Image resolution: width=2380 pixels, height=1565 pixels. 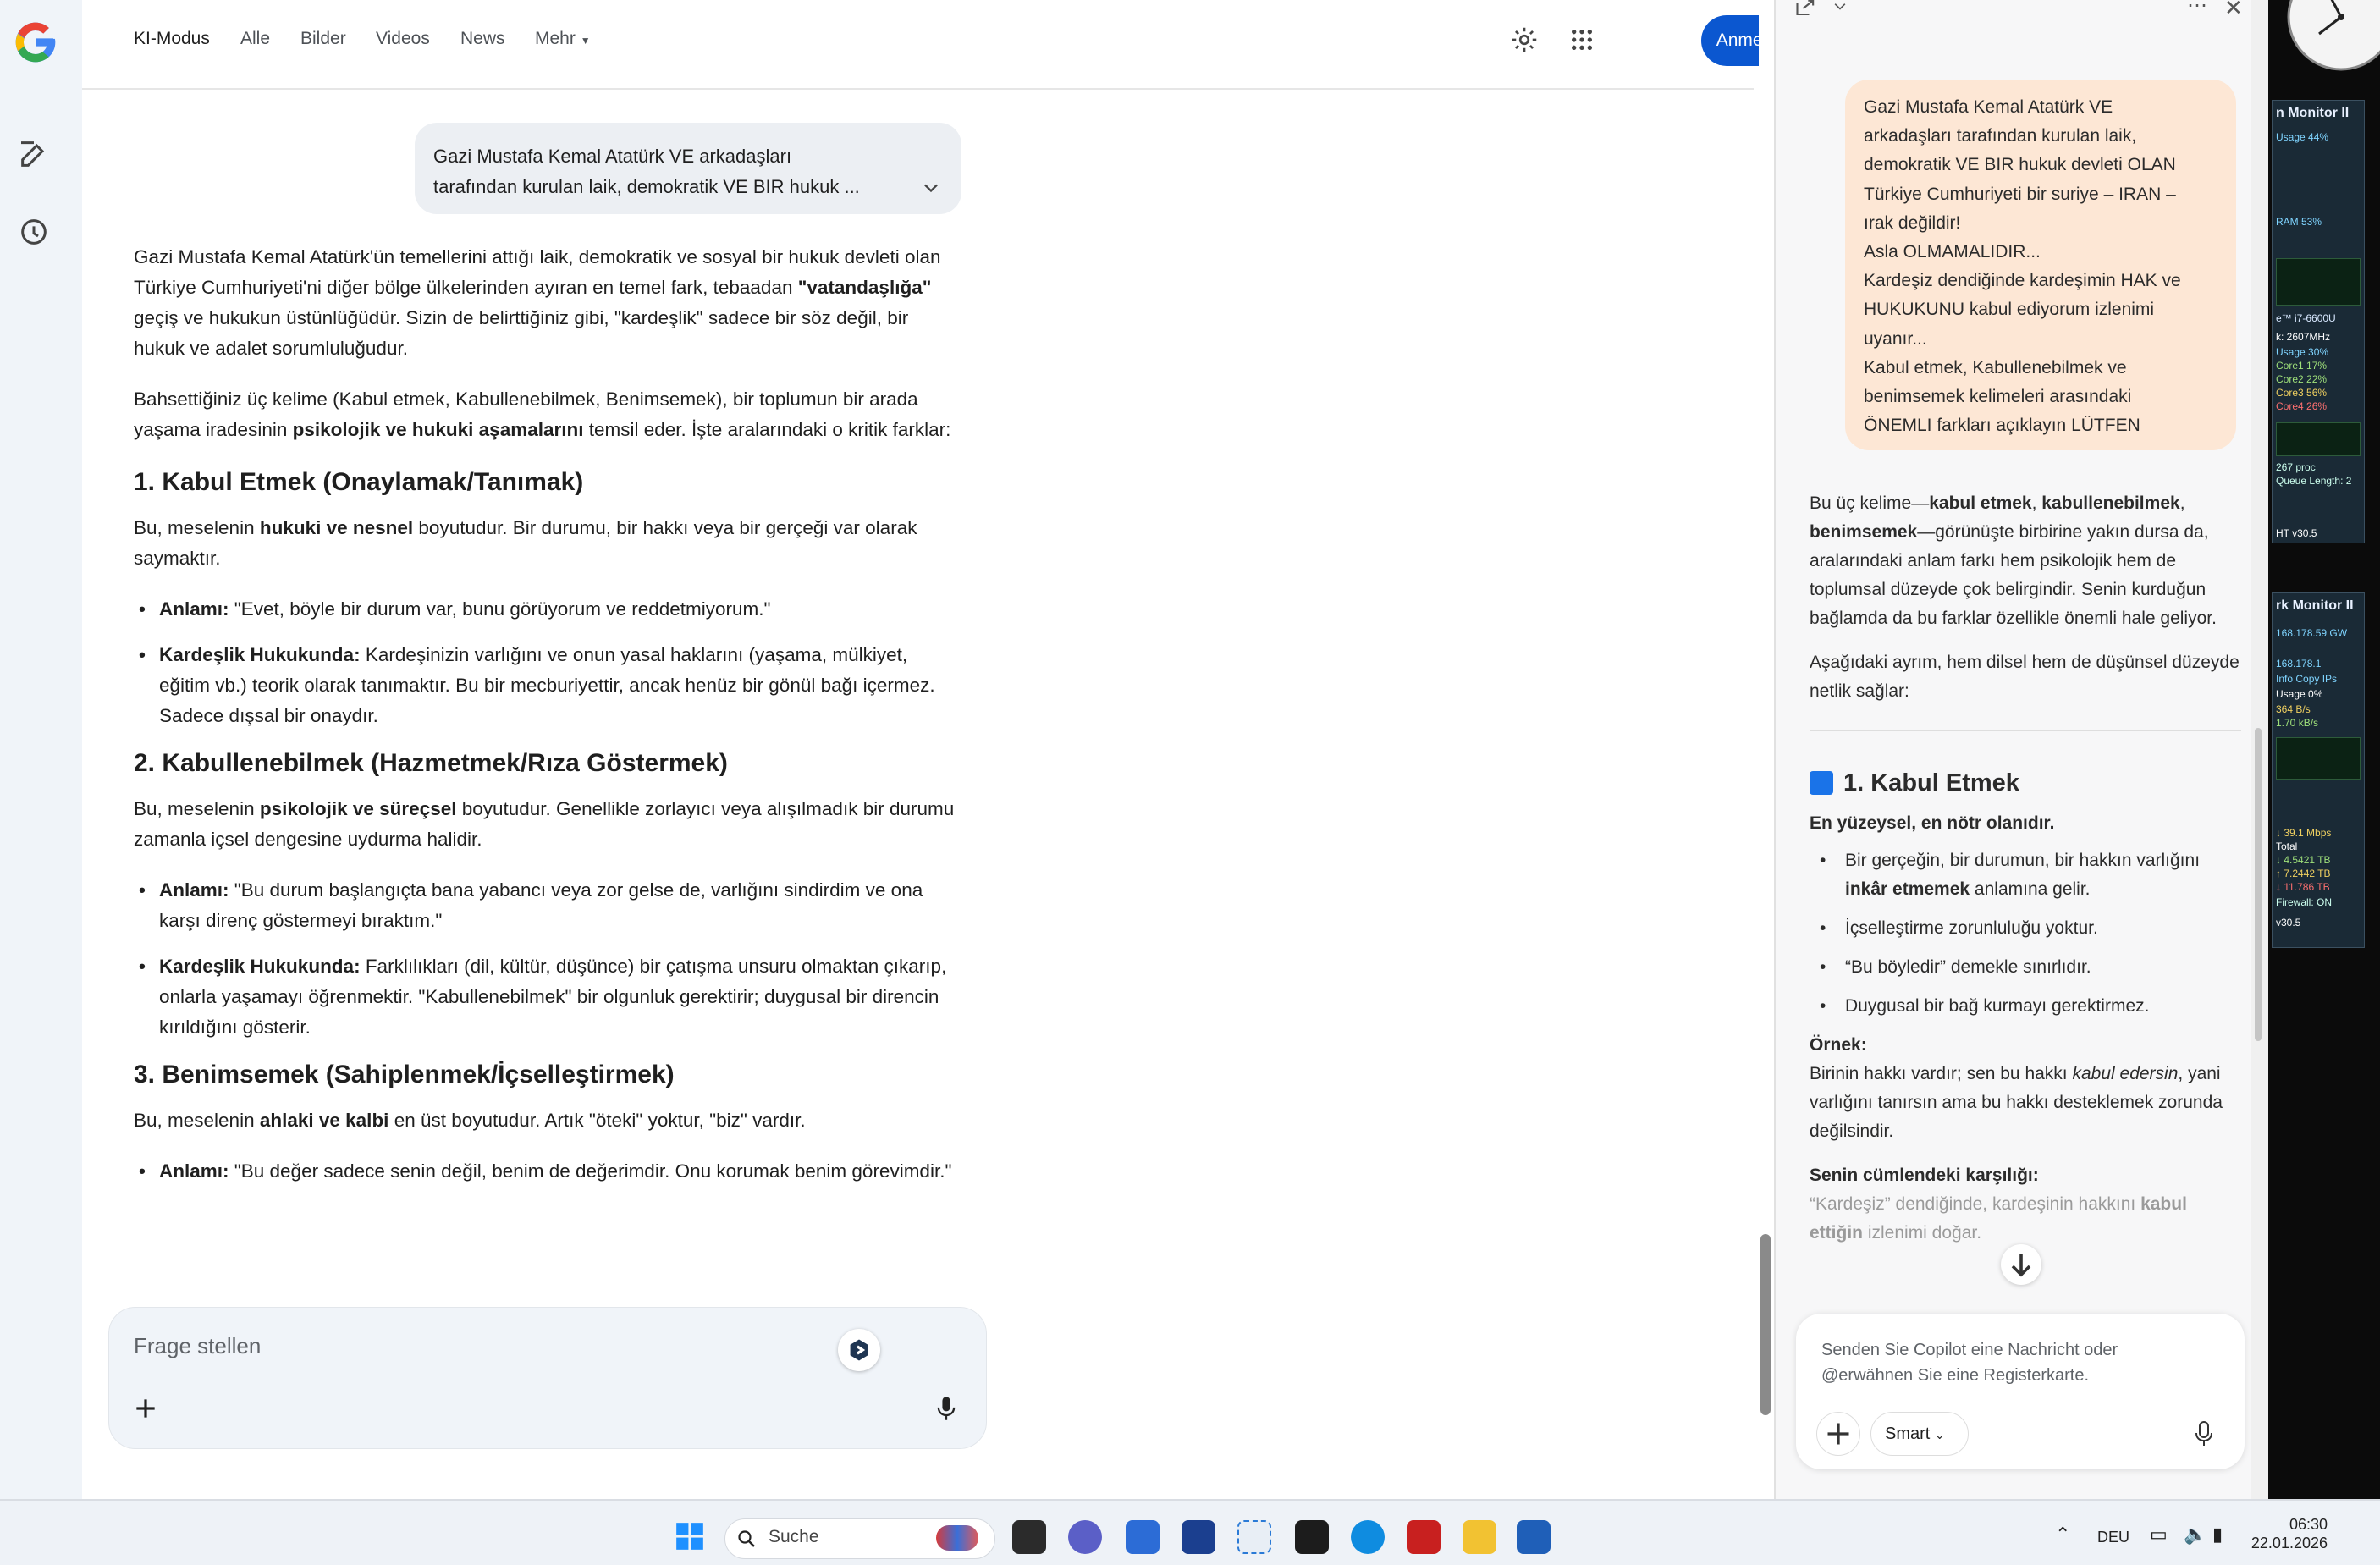 I want to click on widget-line: Queue Length: 2, so click(x=2314, y=481).